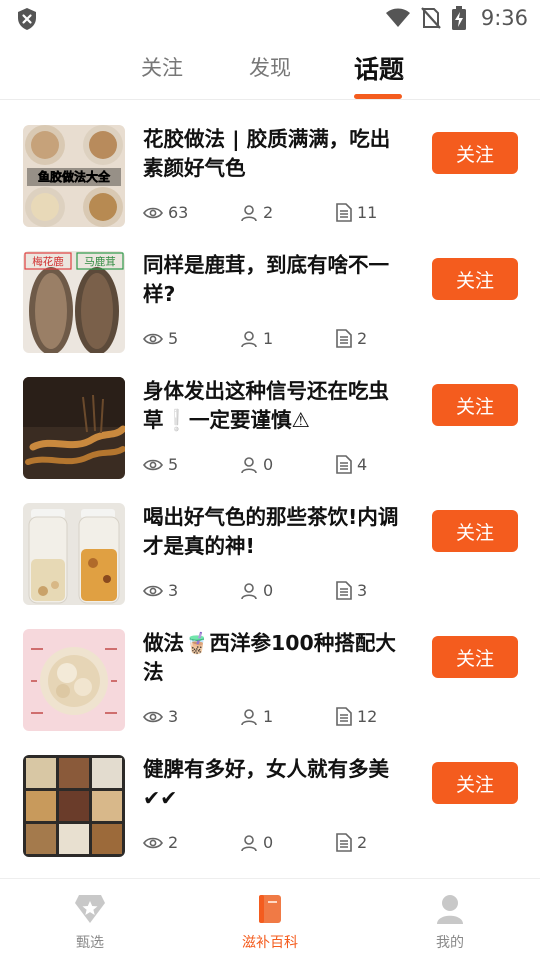 This screenshot has height=960, width=540. What do you see at coordinates (362, 464) in the screenshot?
I see `posts-count: 4` at bounding box center [362, 464].